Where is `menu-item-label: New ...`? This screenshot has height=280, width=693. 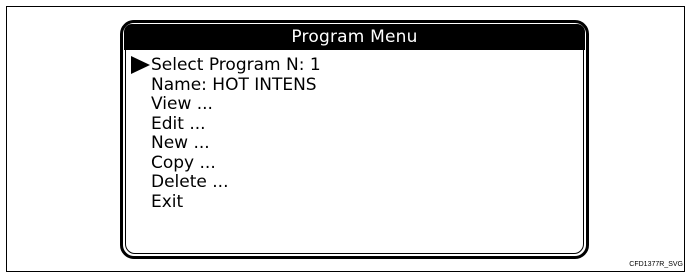
menu-item-label: New ... is located at coordinates (180, 143).